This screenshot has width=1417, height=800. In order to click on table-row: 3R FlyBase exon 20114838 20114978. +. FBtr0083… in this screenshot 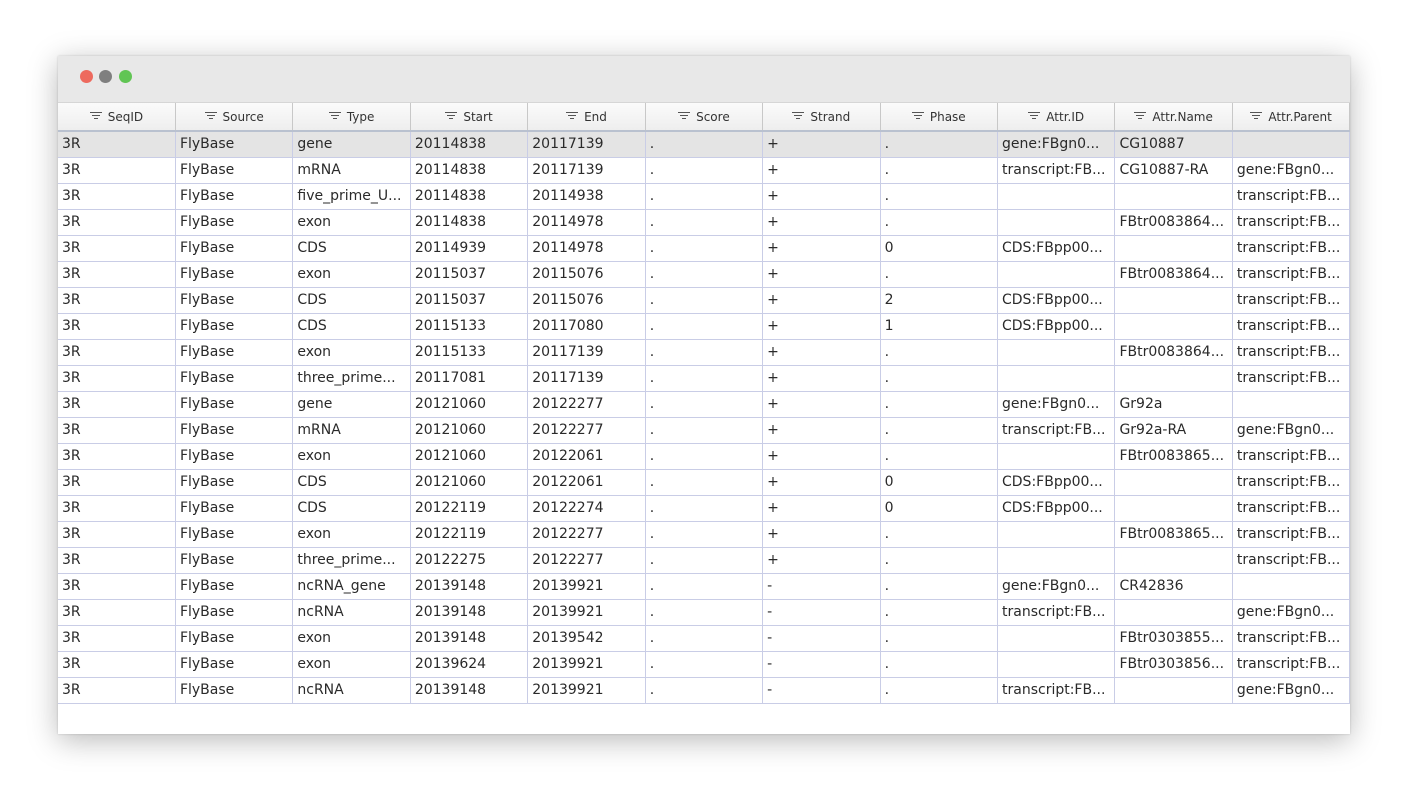, I will do `click(704, 222)`.